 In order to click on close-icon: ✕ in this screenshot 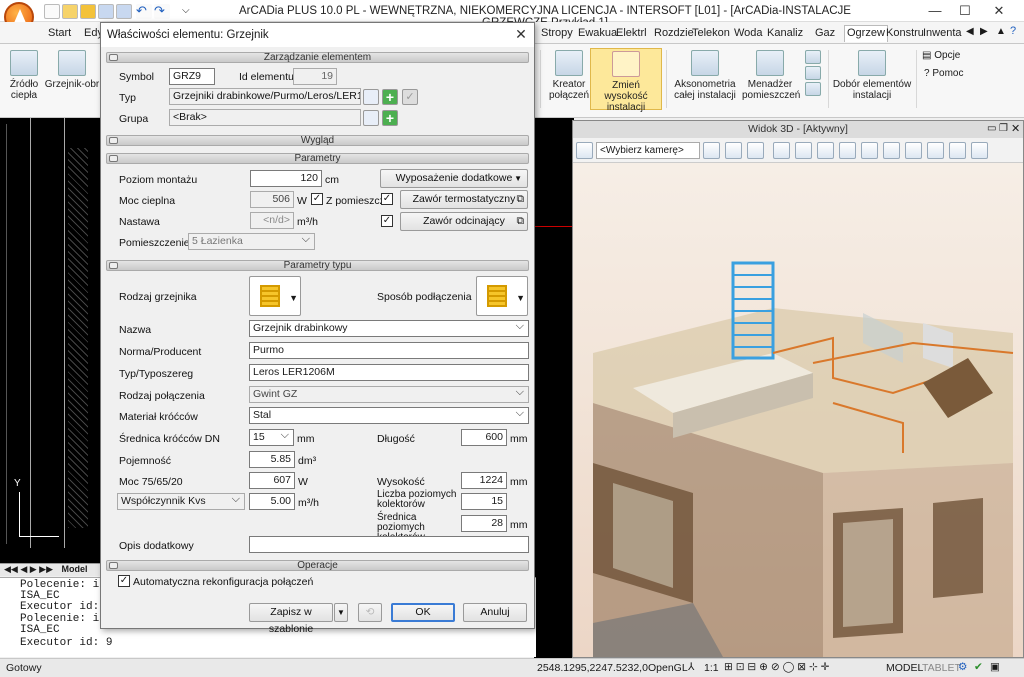, I will do `click(999, 11)`.